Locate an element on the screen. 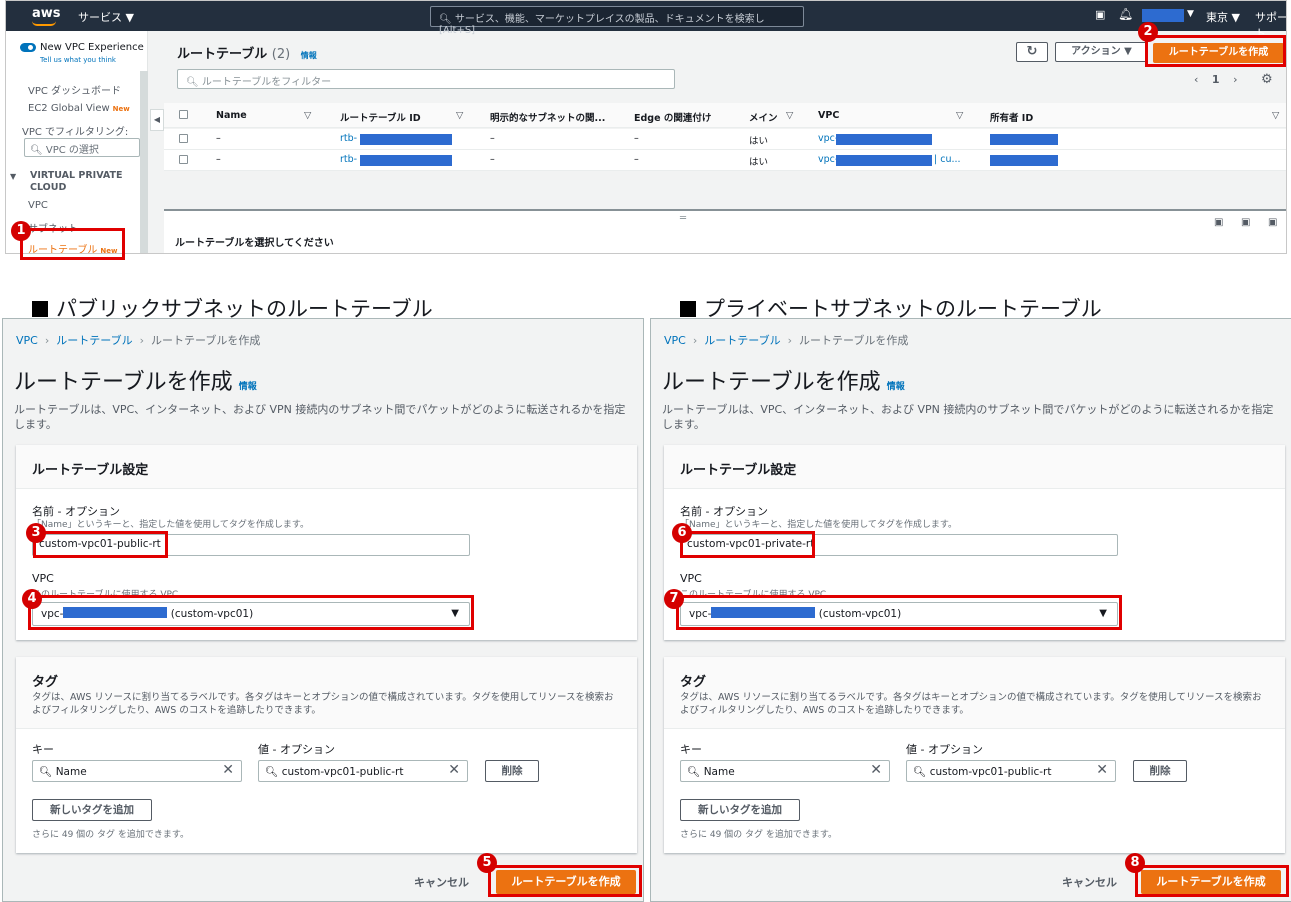  bell-icon: 🔔︎ is located at coordinates (1125, 14).